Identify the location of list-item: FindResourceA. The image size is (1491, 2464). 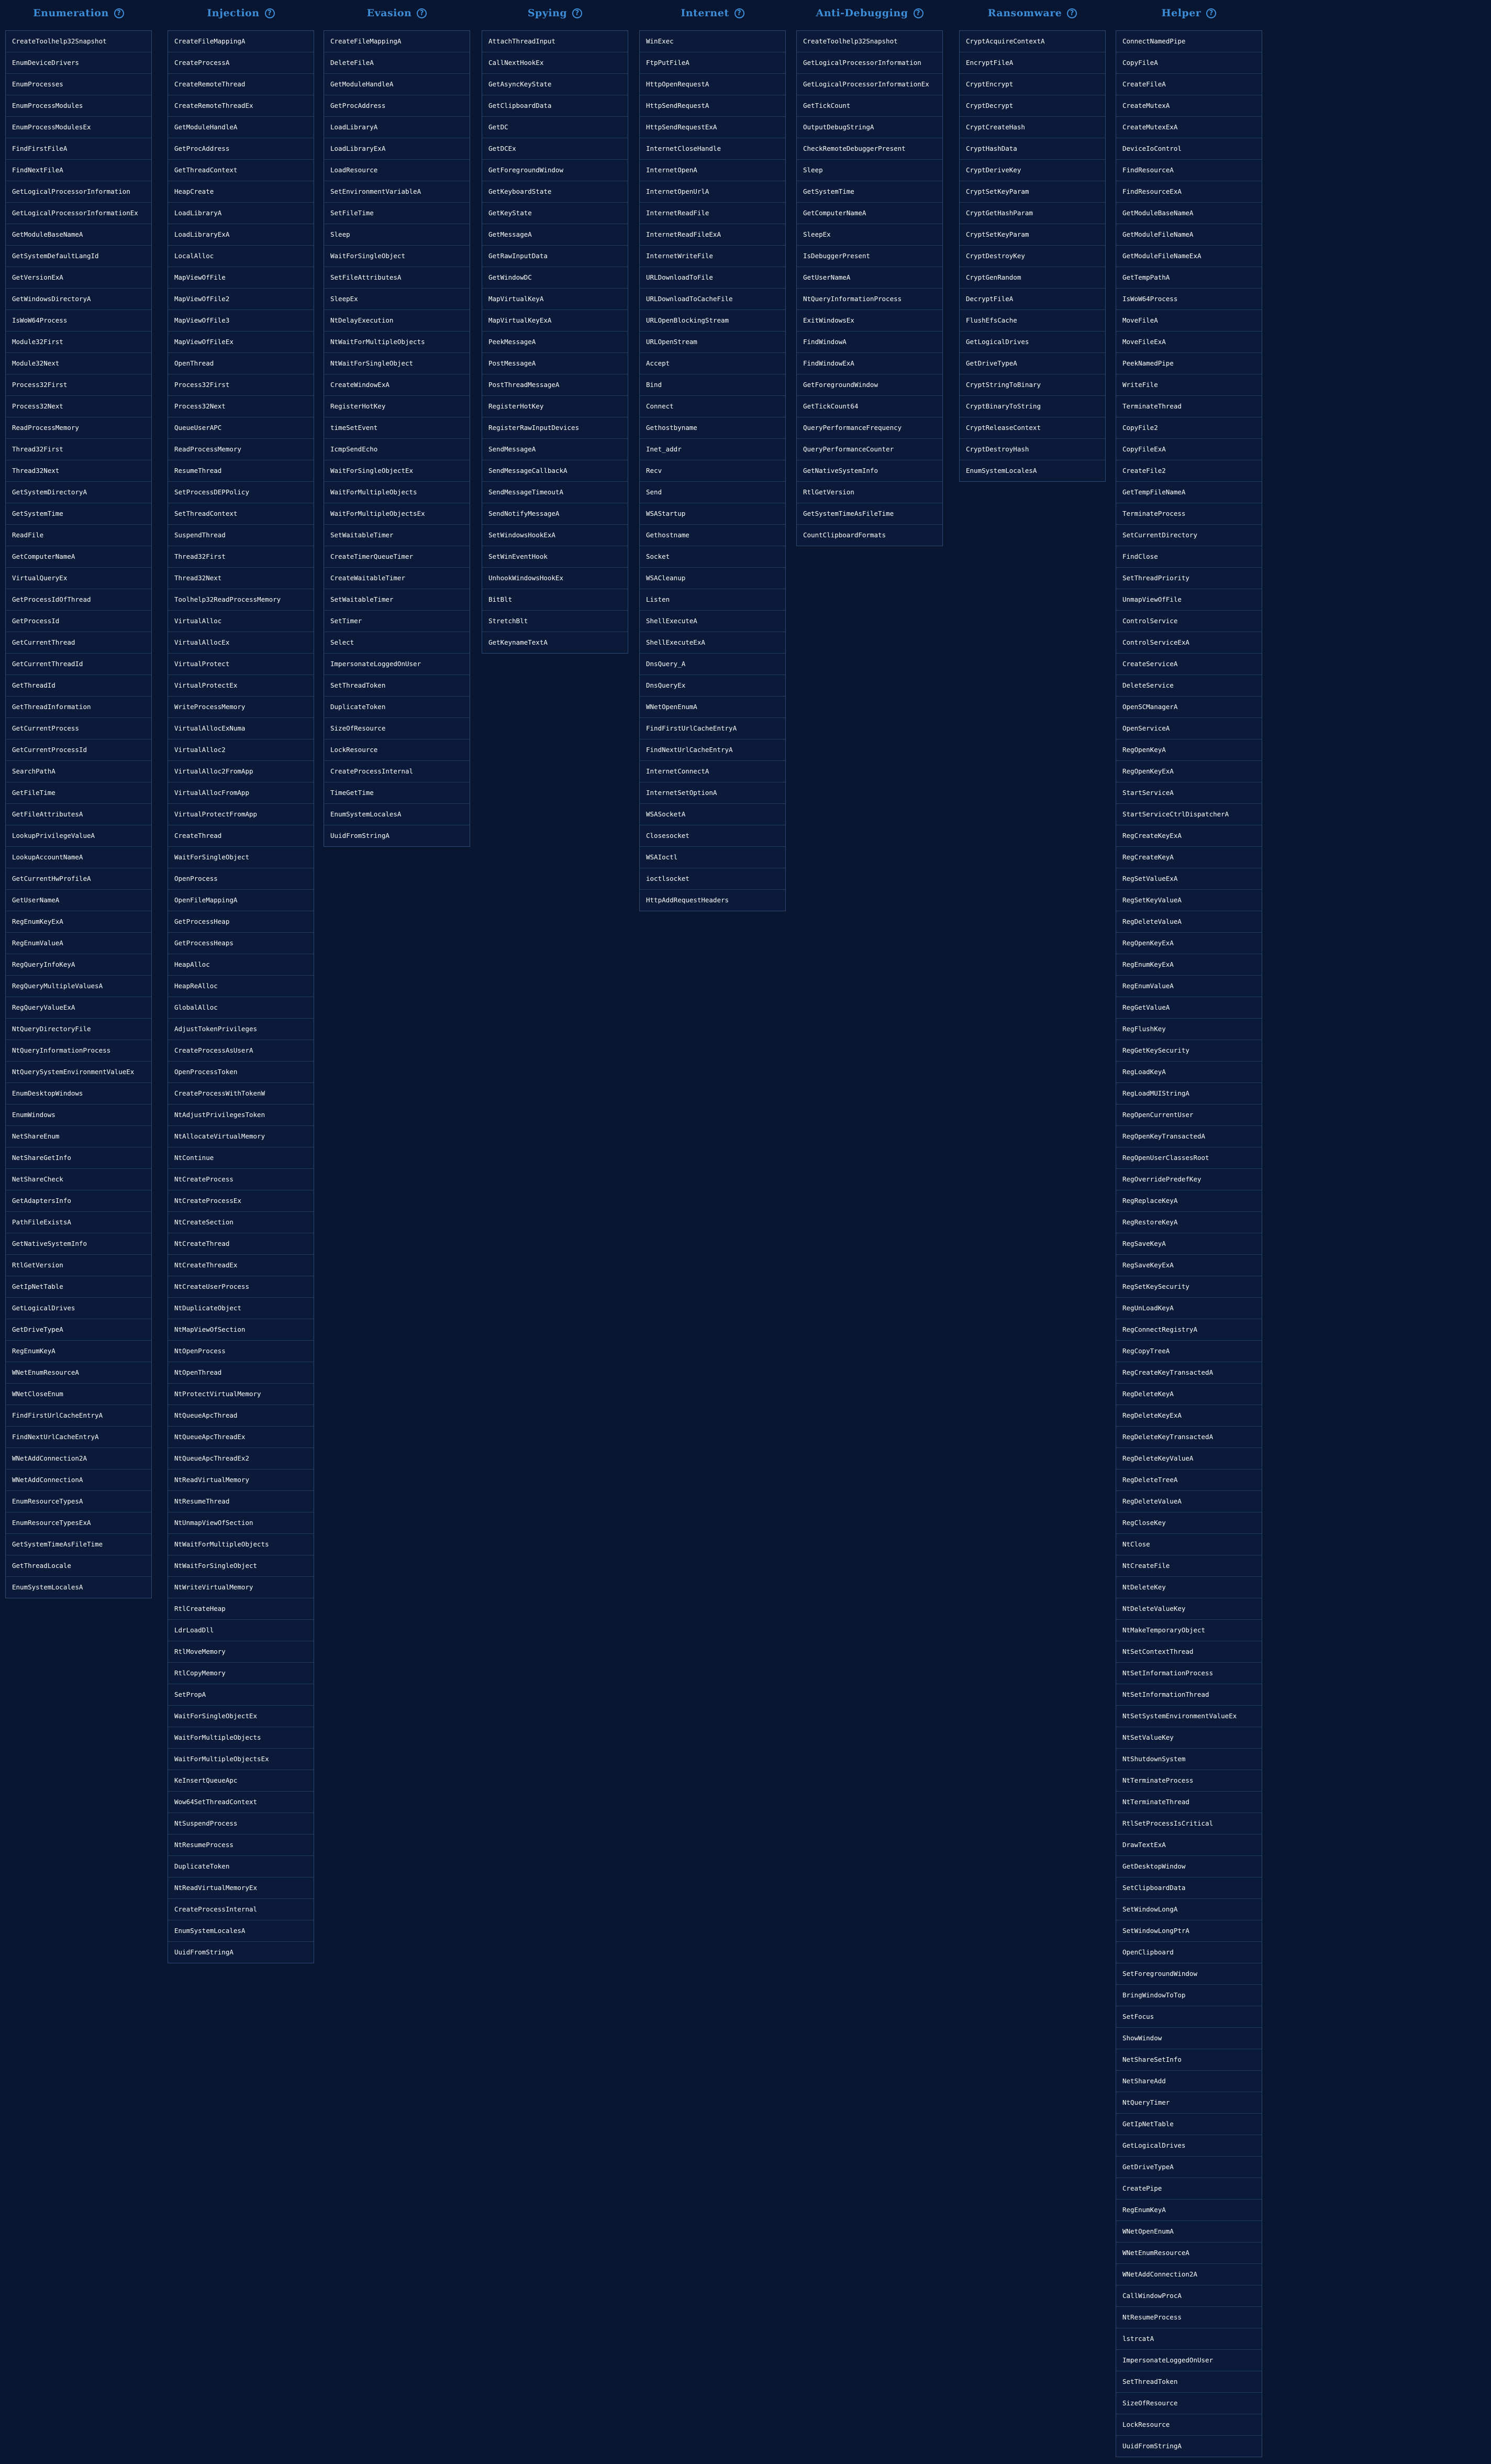
(1189, 171).